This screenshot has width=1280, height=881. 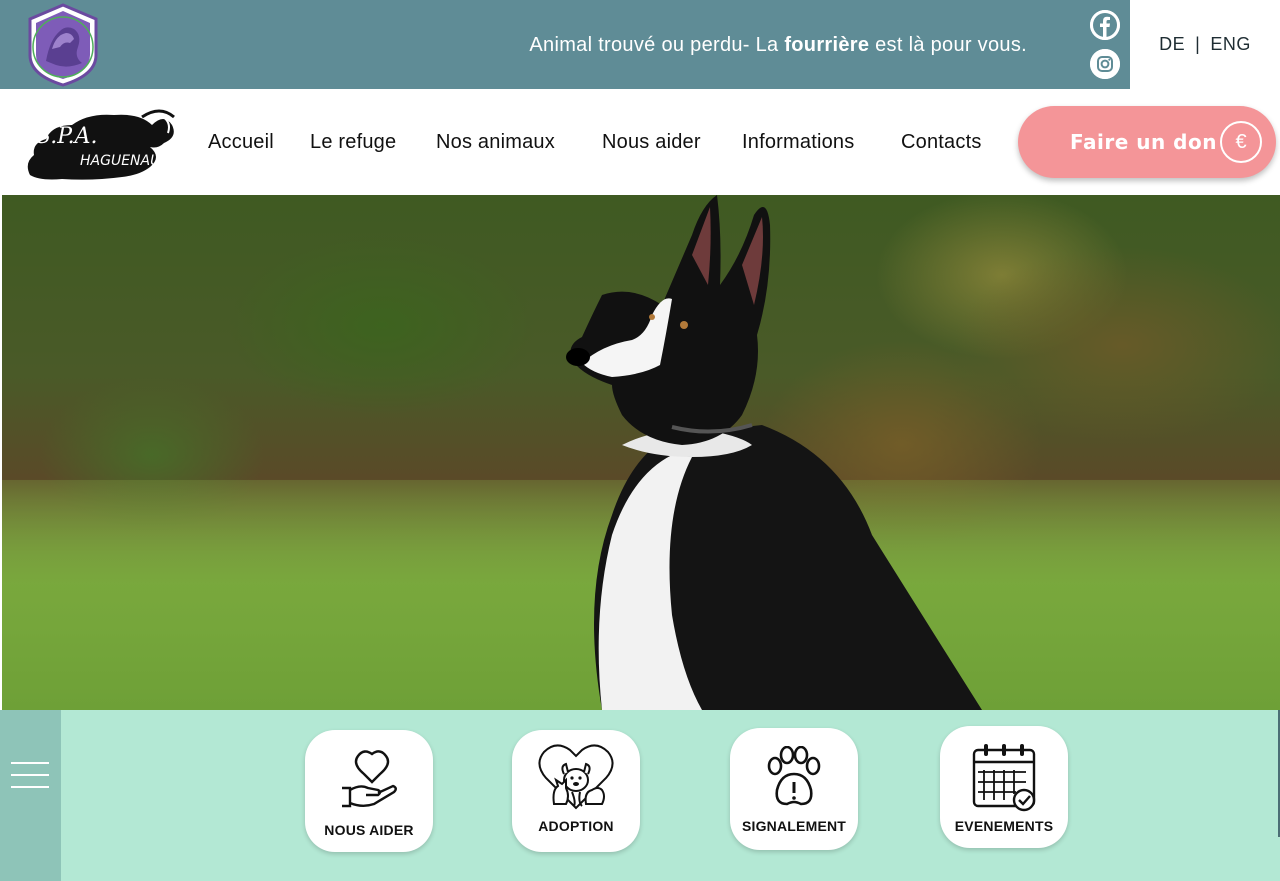 I want to click on card-nous-aider: NOUS AIDER, so click(x=369, y=791).